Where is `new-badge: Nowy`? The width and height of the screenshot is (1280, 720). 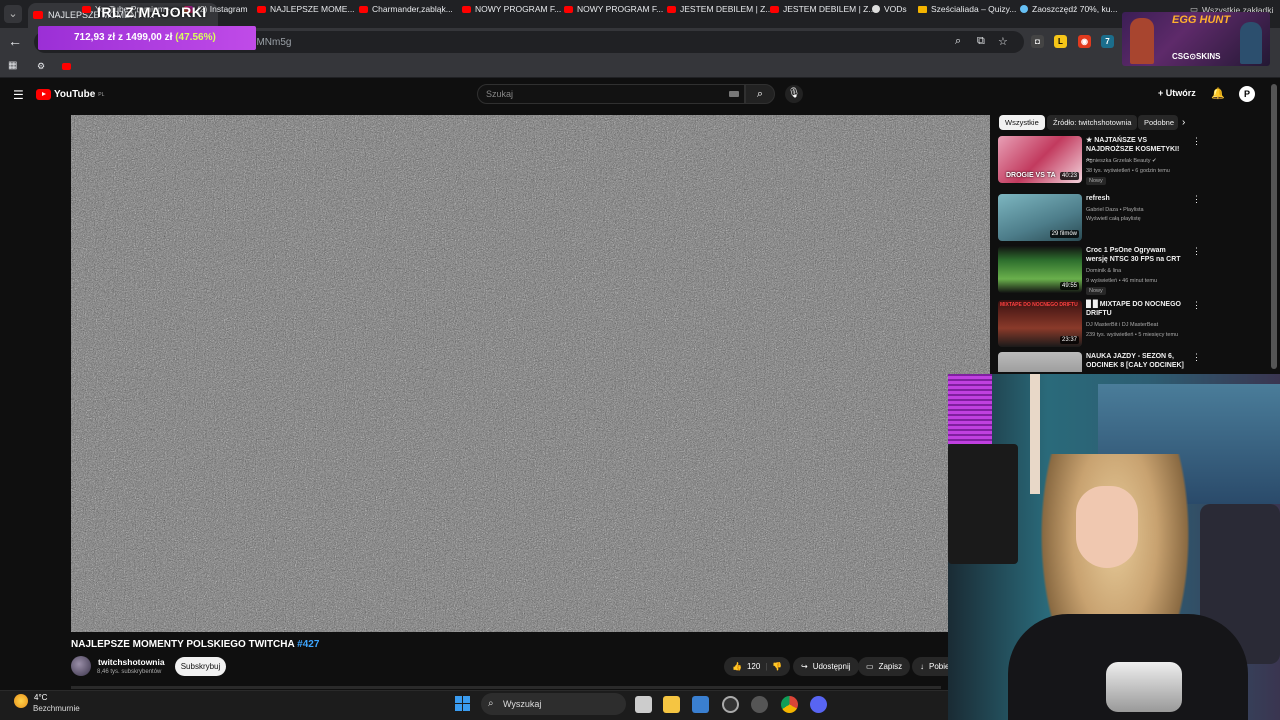
new-badge: Nowy is located at coordinates (1096, 291).